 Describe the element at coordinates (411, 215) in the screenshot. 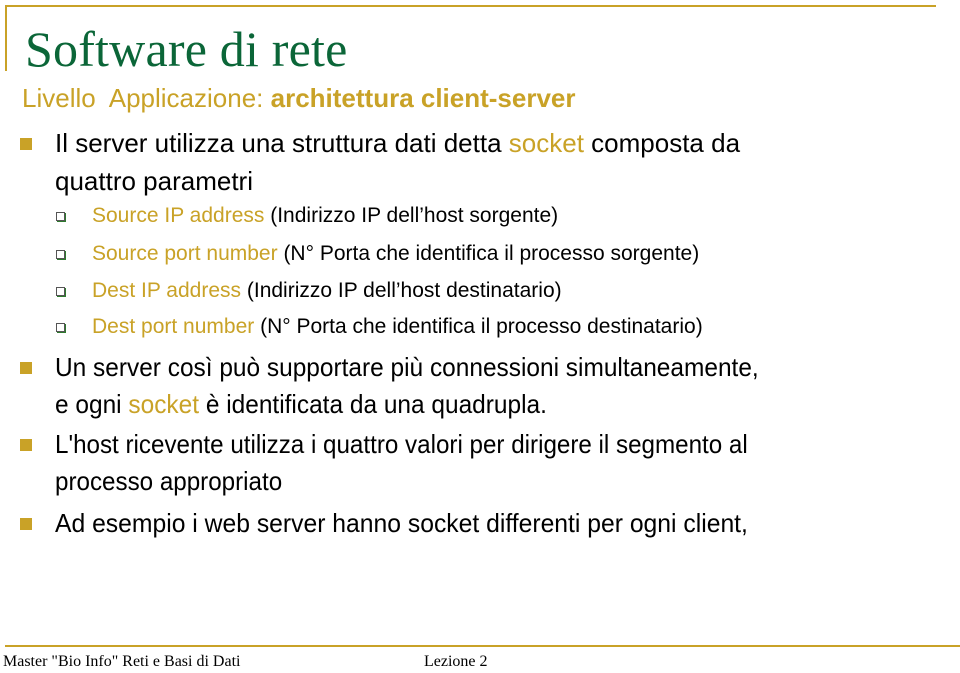

I see `description: (Indirizzo IP dell’host sorgente)` at that location.